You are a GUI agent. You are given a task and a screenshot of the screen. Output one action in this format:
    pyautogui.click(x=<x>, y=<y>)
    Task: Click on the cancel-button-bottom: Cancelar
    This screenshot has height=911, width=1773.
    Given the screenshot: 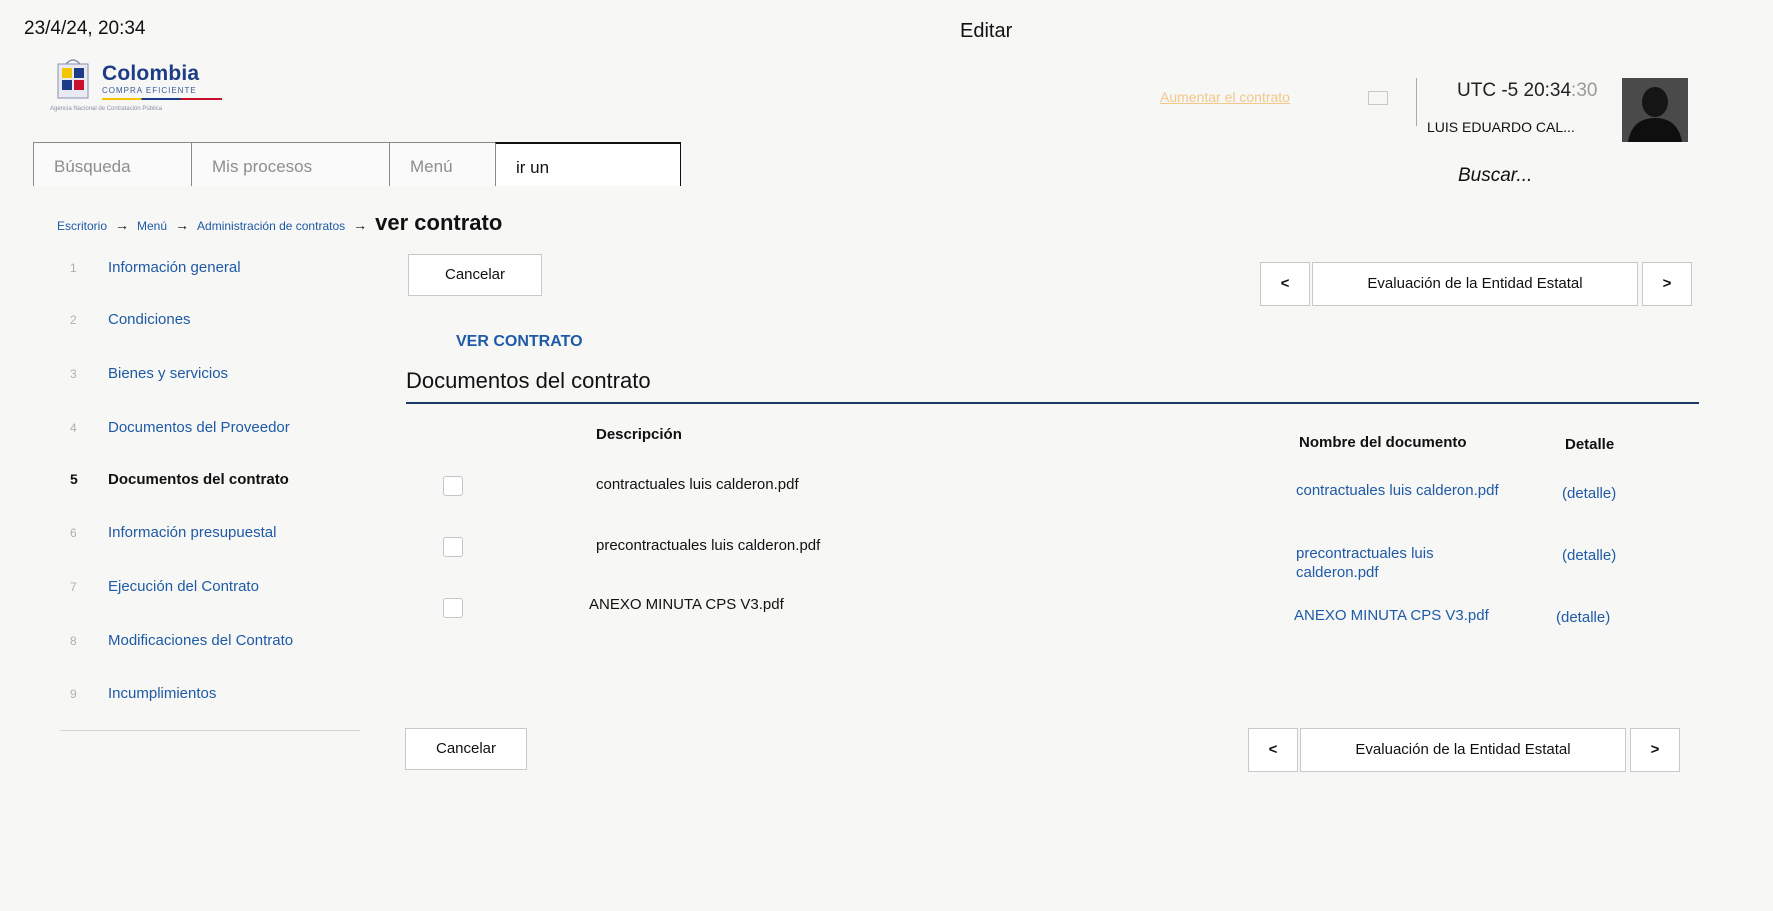 What is the action you would take?
    pyautogui.click(x=466, y=749)
    